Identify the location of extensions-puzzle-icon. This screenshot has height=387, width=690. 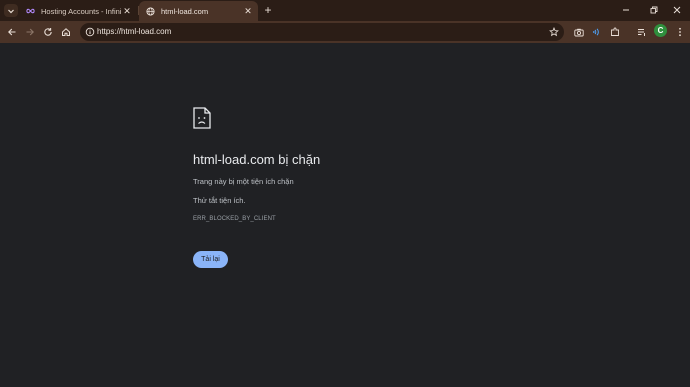
(615, 32).